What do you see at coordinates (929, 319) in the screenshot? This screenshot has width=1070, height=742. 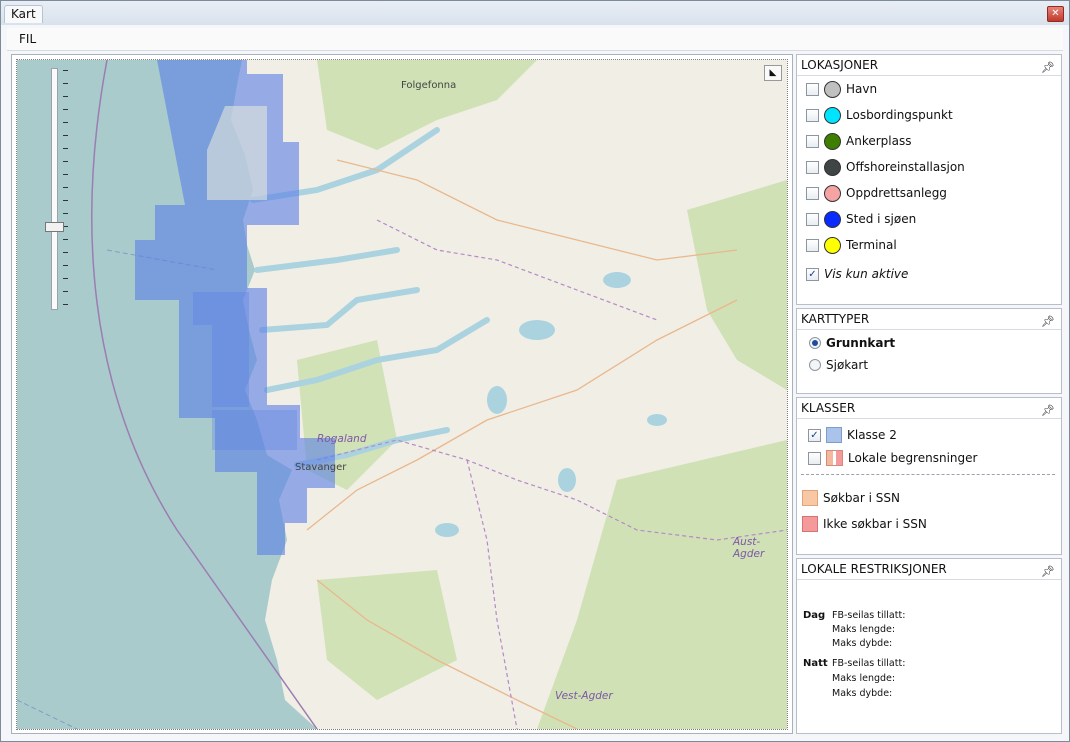 I see `panel-karttyper-header: KARTTYPER 📌︎` at bounding box center [929, 319].